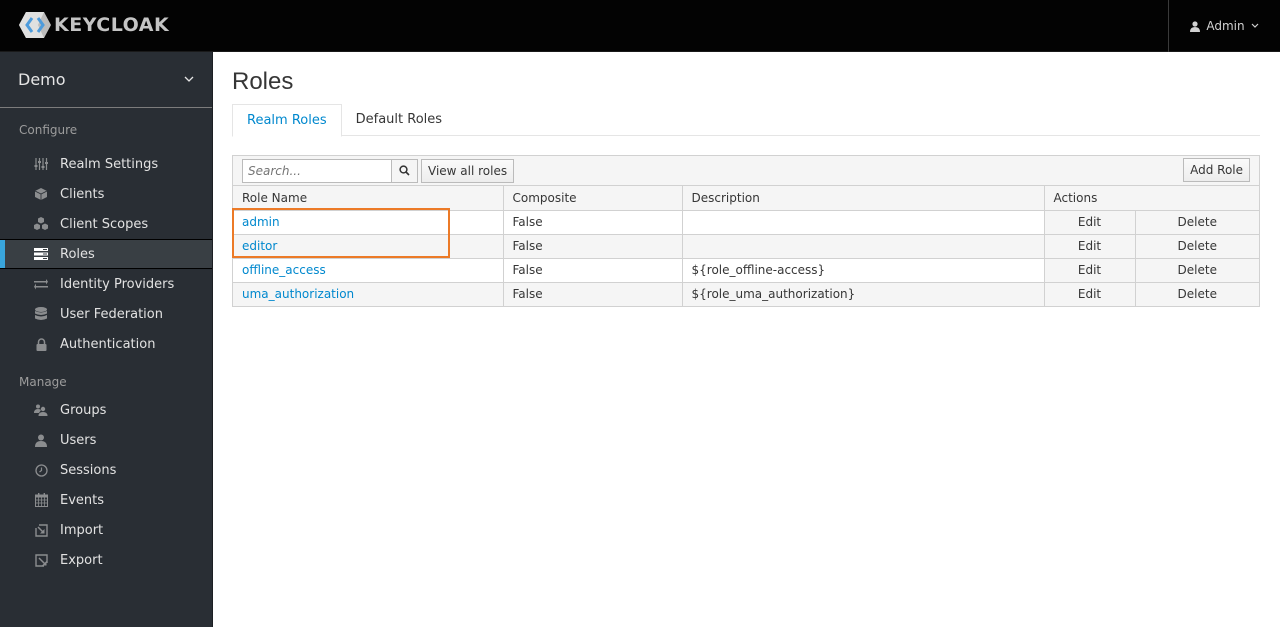 The height and width of the screenshot is (627, 1280). What do you see at coordinates (106, 560) in the screenshot?
I see `sidebar-item-export: Export` at bounding box center [106, 560].